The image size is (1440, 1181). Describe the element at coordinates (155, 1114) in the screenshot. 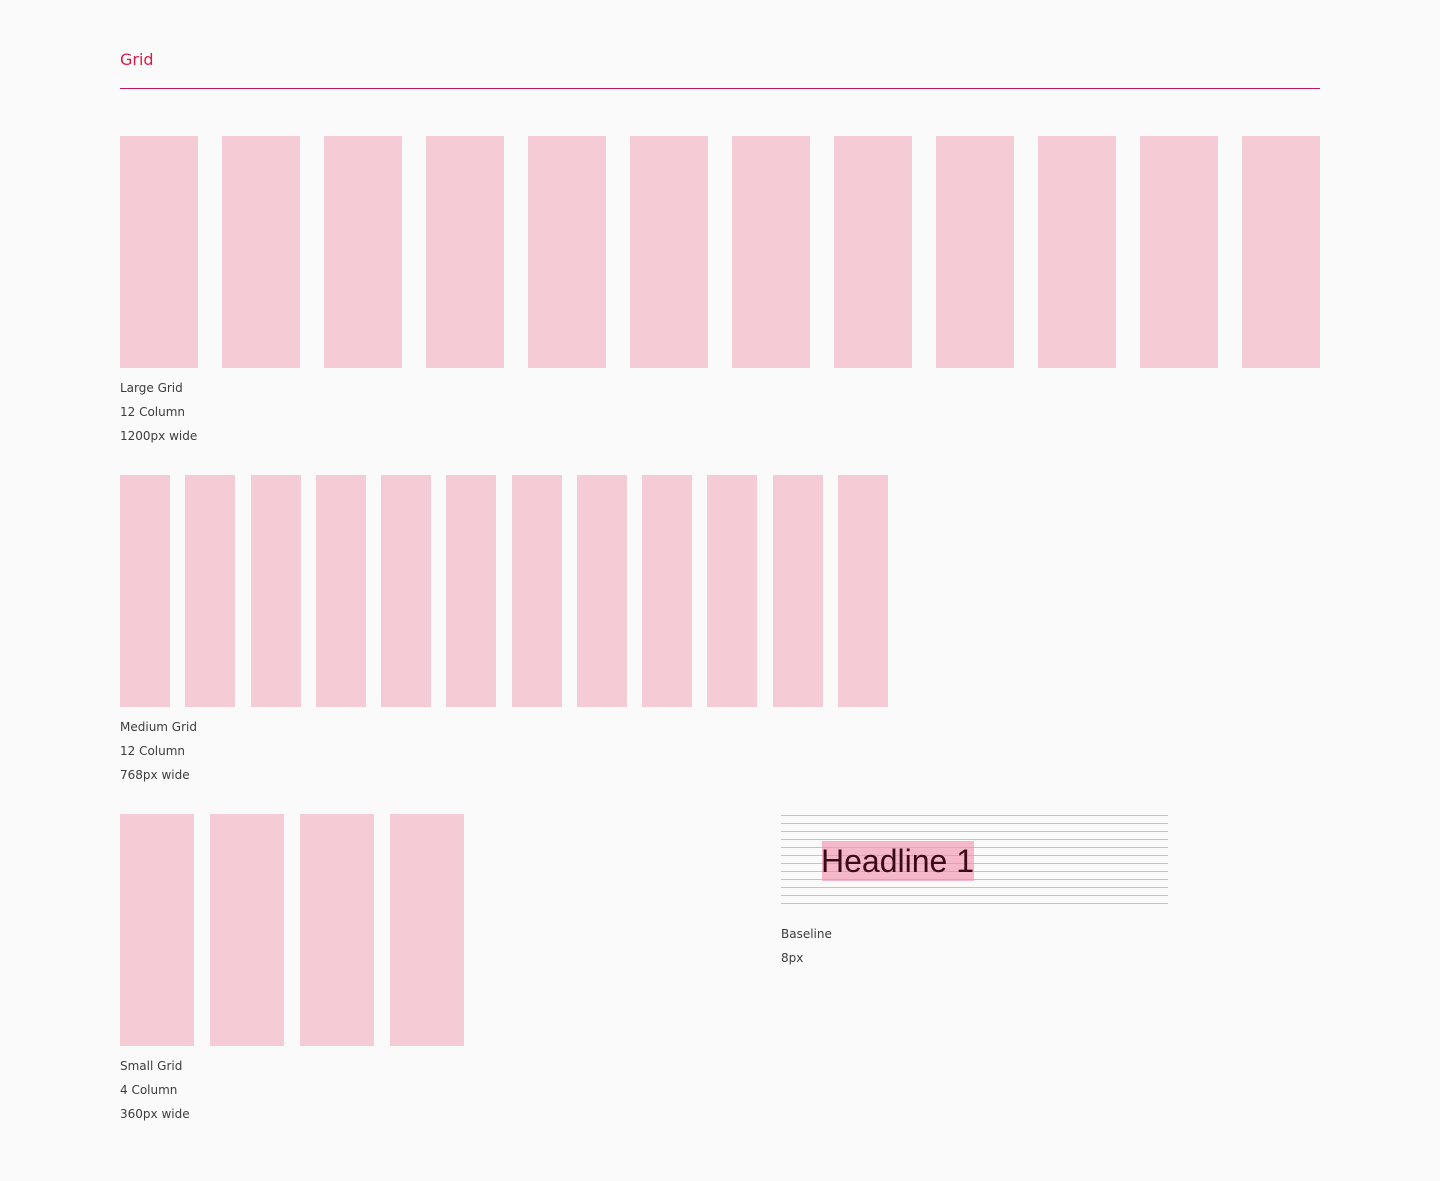

I see `small-grid-width: 360px wide` at that location.